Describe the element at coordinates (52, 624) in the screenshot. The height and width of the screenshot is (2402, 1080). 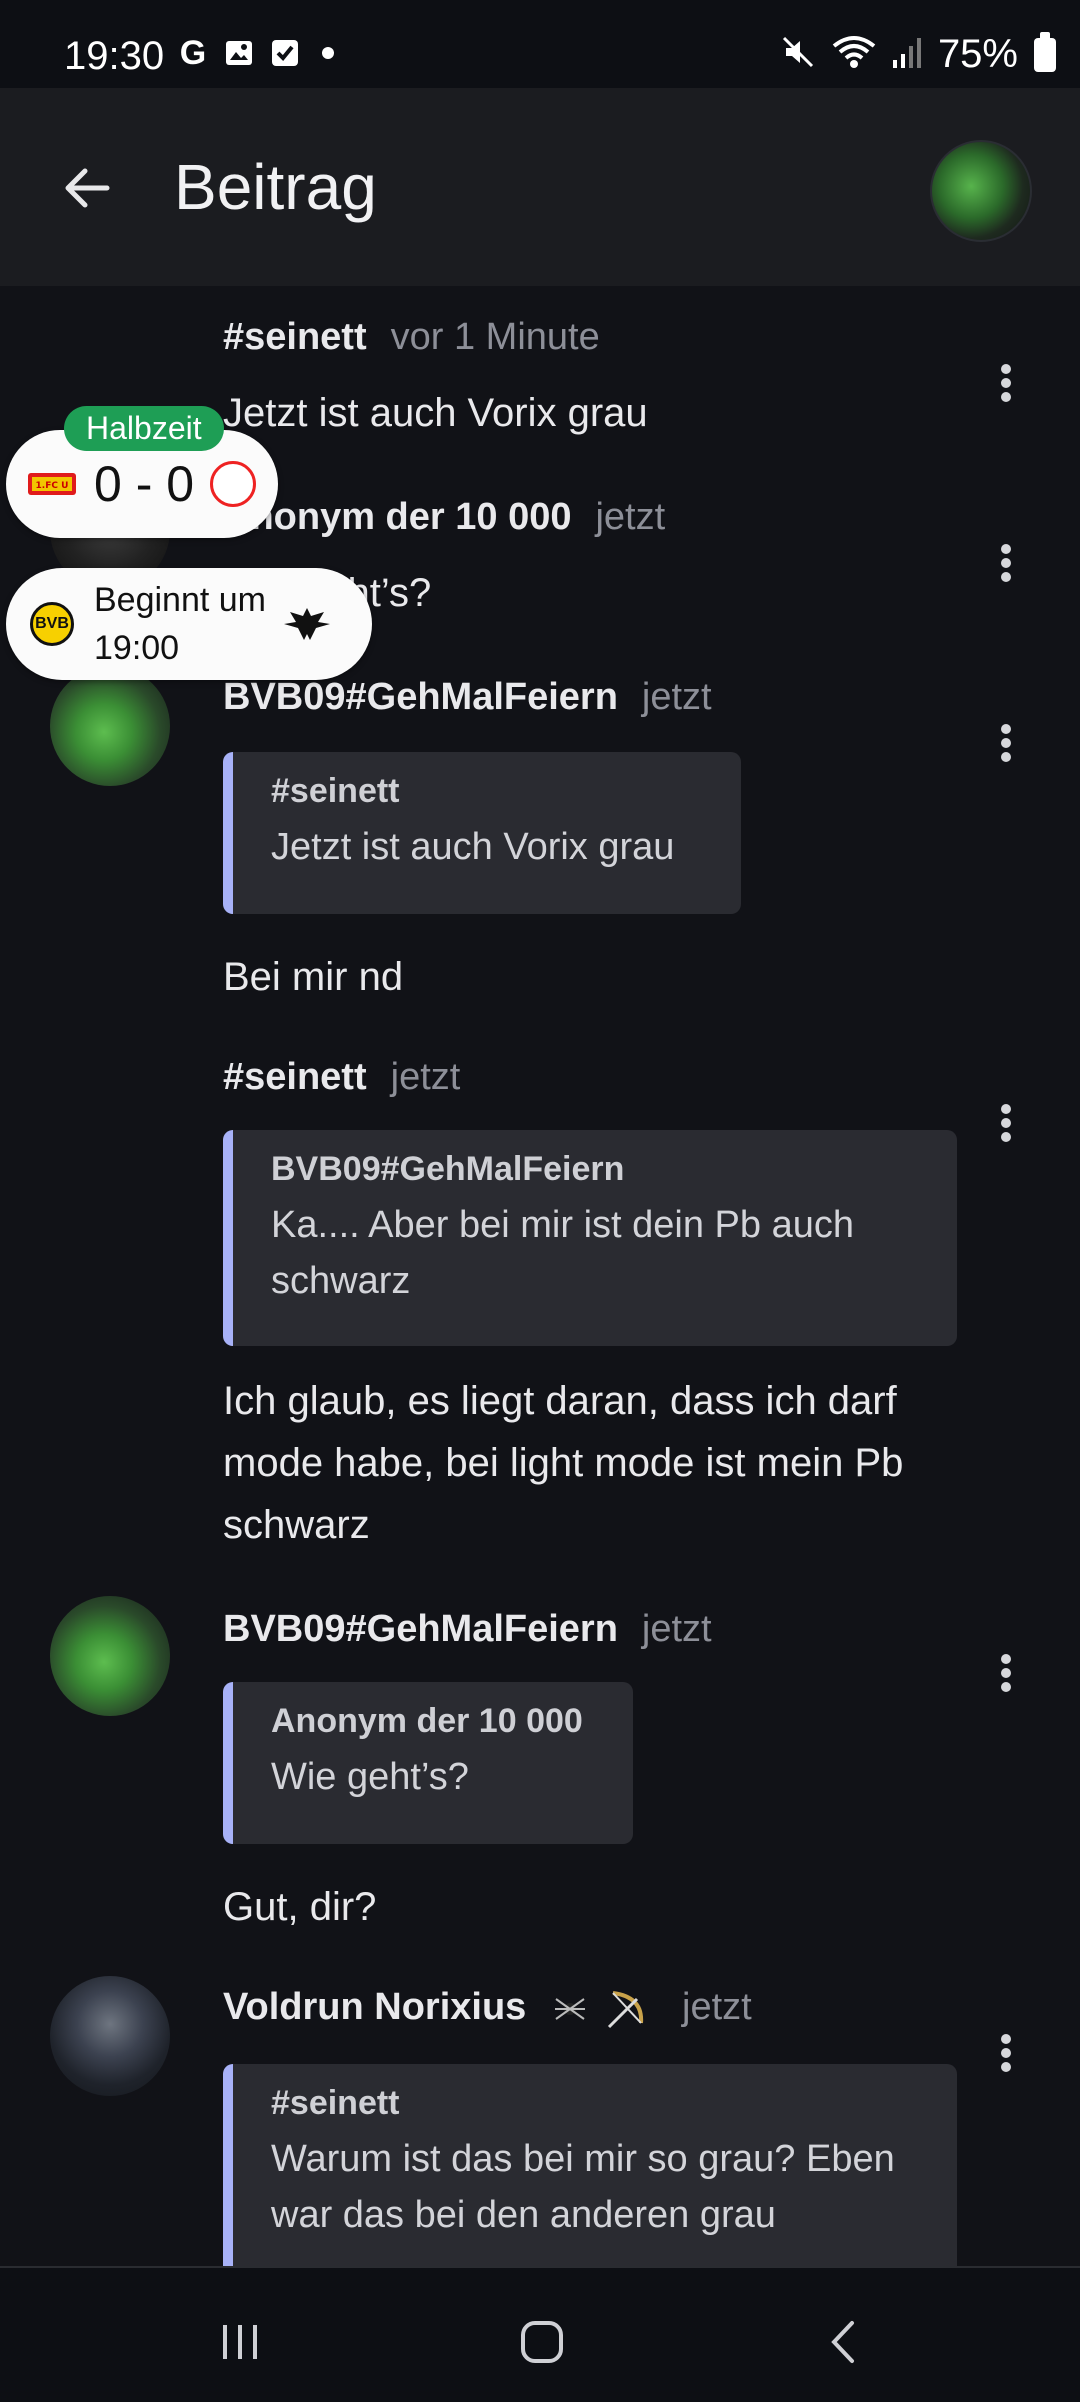
I see `bvb-logo-icon: BVB` at that location.